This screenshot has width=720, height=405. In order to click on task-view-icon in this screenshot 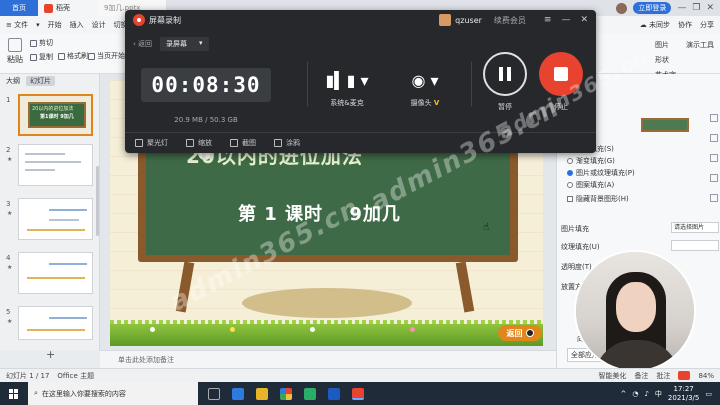, I will do `click(214, 393)`.